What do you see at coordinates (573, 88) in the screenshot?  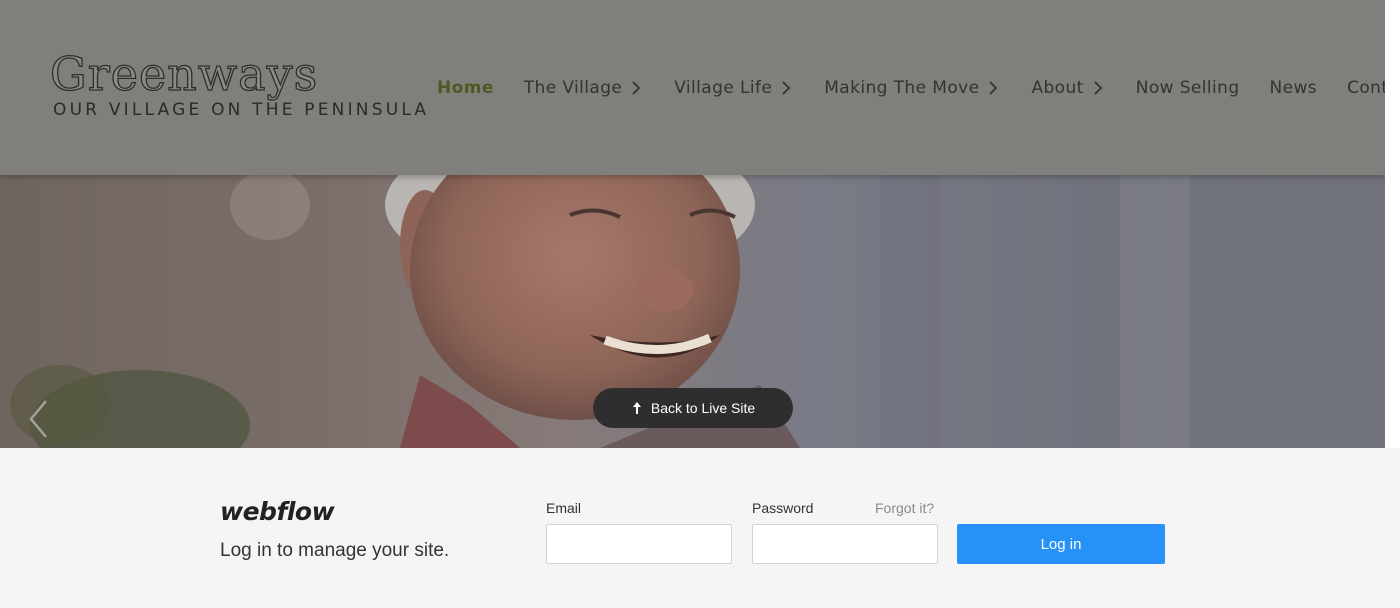 I see `nav-item-label: The Village` at bounding box center [573, 88].